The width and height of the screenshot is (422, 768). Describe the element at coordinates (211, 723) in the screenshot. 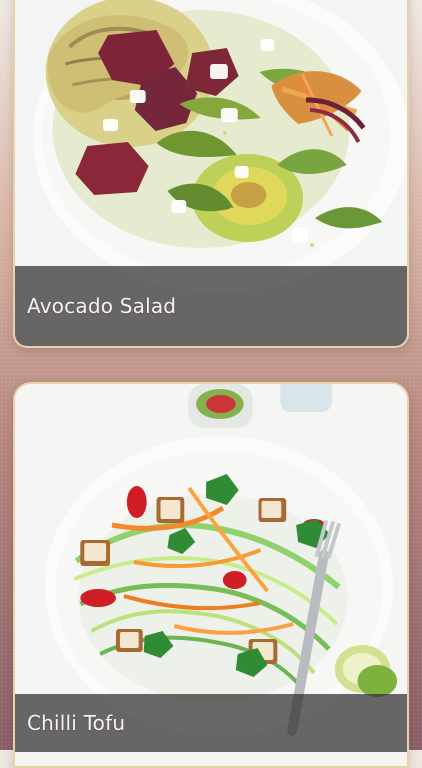

I see `recipe-caption-chilli-tofu: Chilli Tofu` at that location.